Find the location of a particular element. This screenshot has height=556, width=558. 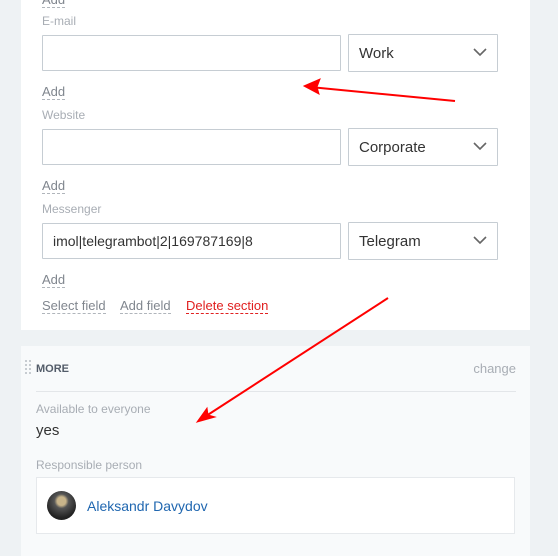

website-input is located at coordinates (191, 147).